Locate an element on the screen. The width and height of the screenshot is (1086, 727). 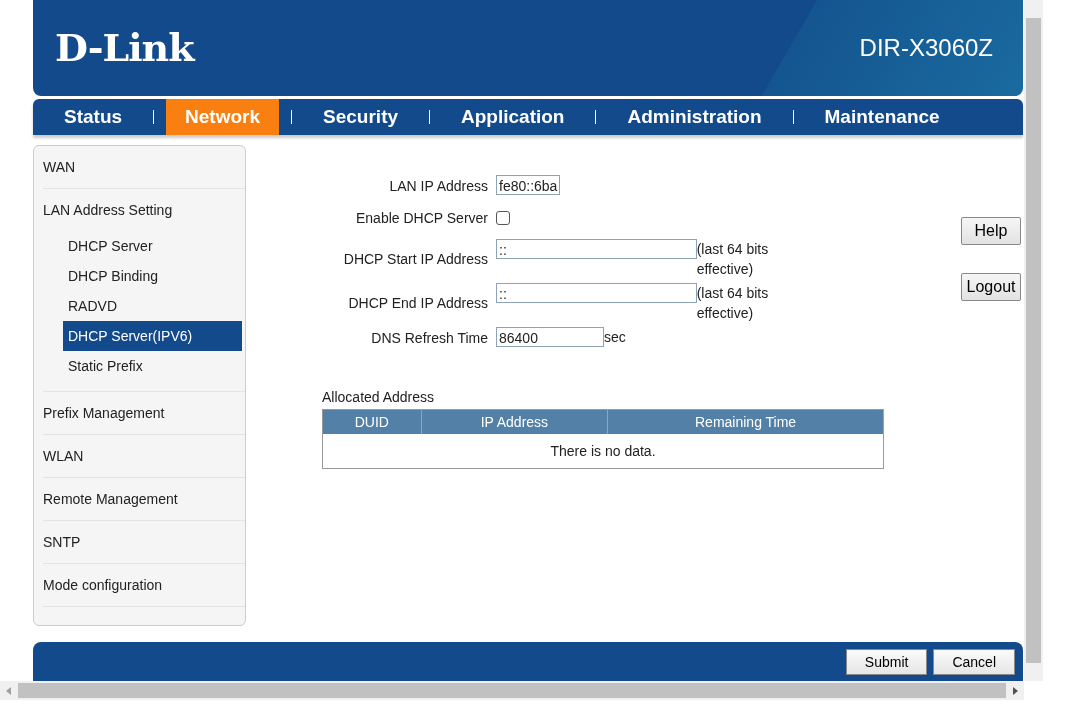
nav-tab: Application is located at coordinates (513, 116).